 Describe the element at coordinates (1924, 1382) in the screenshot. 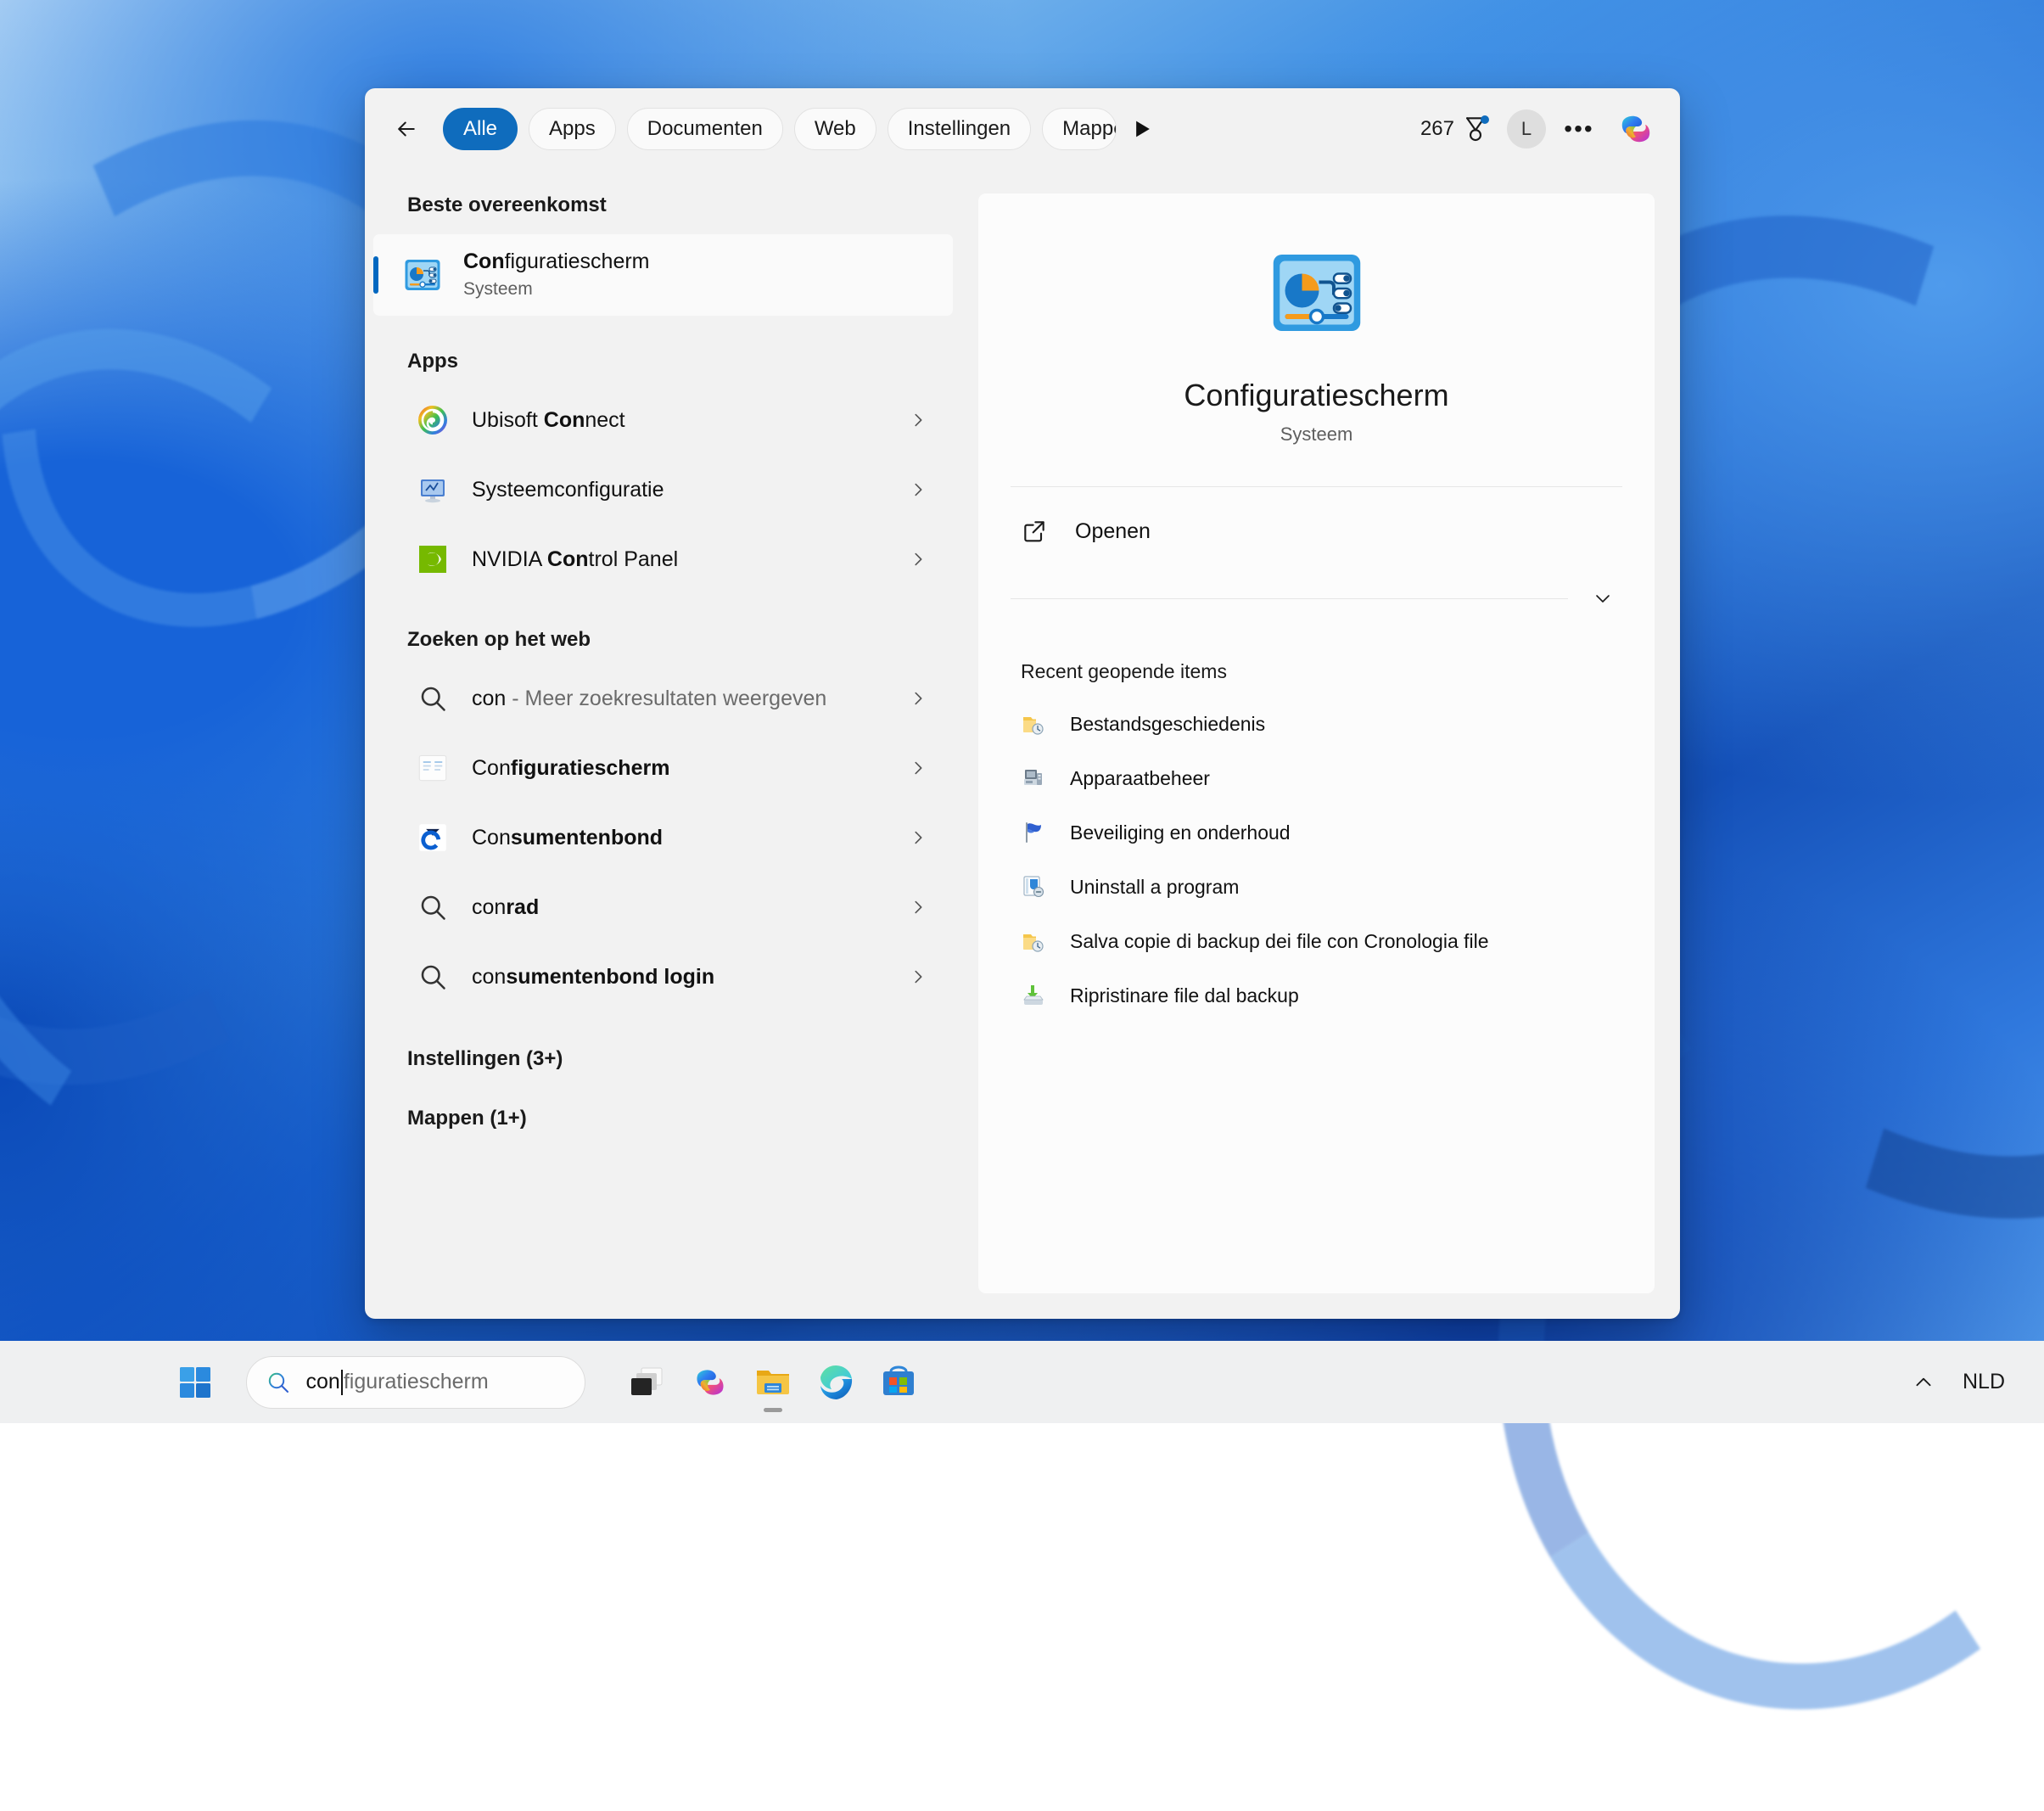

I see `show-hidden-icons-button` at that location.